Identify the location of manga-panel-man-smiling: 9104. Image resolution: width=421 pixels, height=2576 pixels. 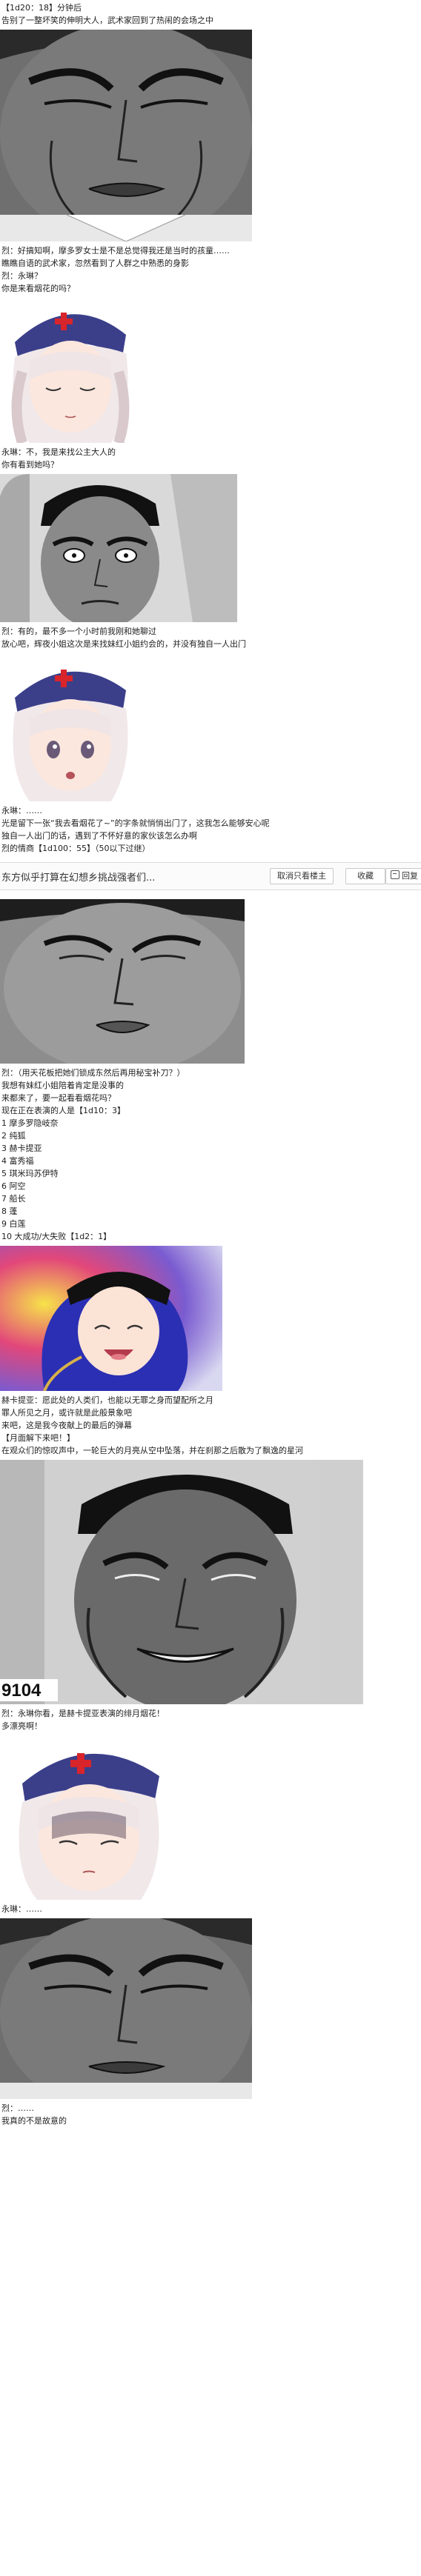
(185, 1582).